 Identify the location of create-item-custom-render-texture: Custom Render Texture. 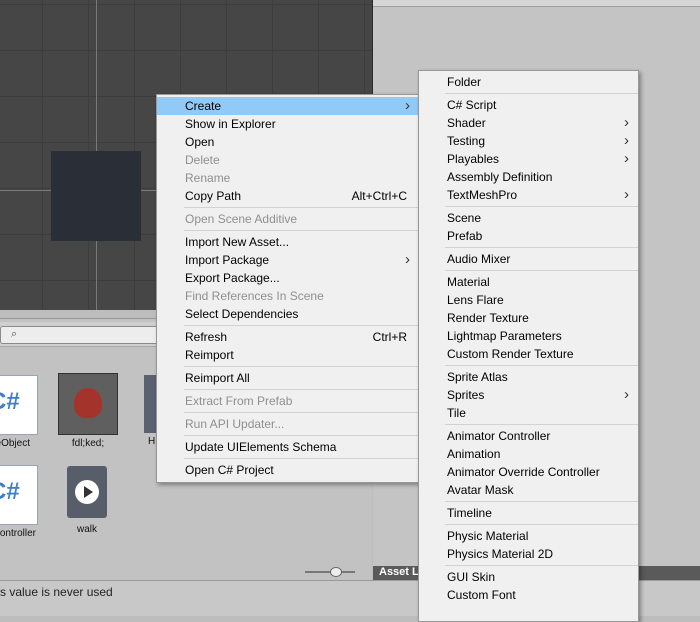
(528, 354).